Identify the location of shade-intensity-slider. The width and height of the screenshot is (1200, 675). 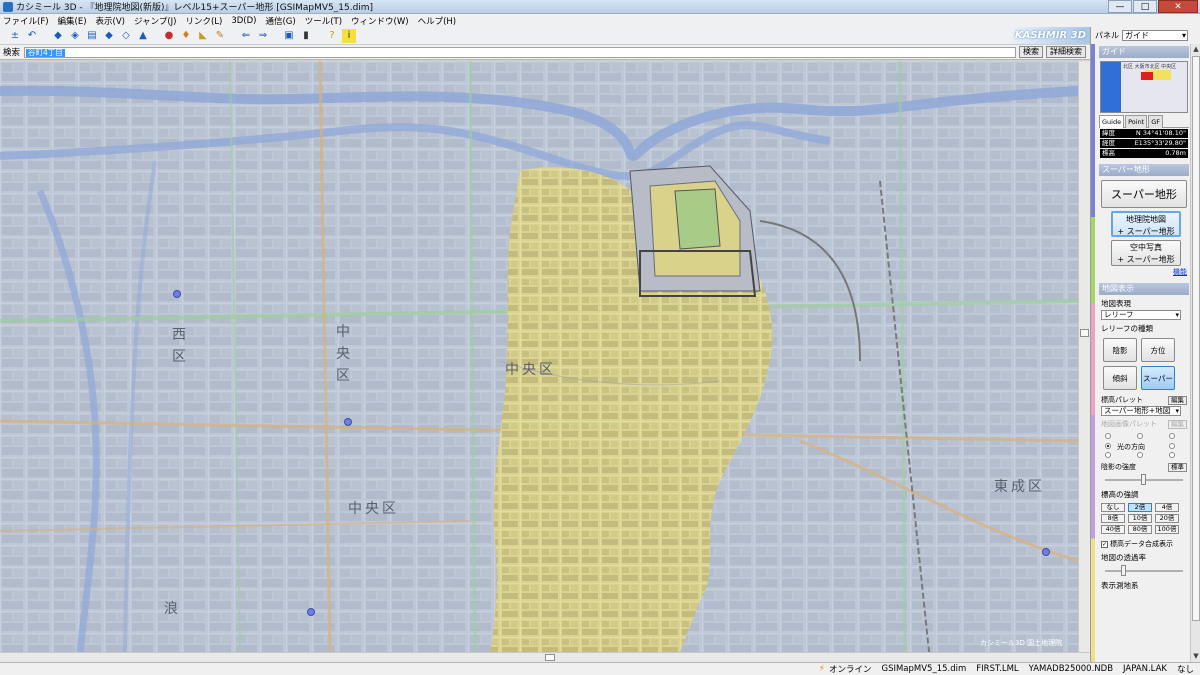
(1144, 480).